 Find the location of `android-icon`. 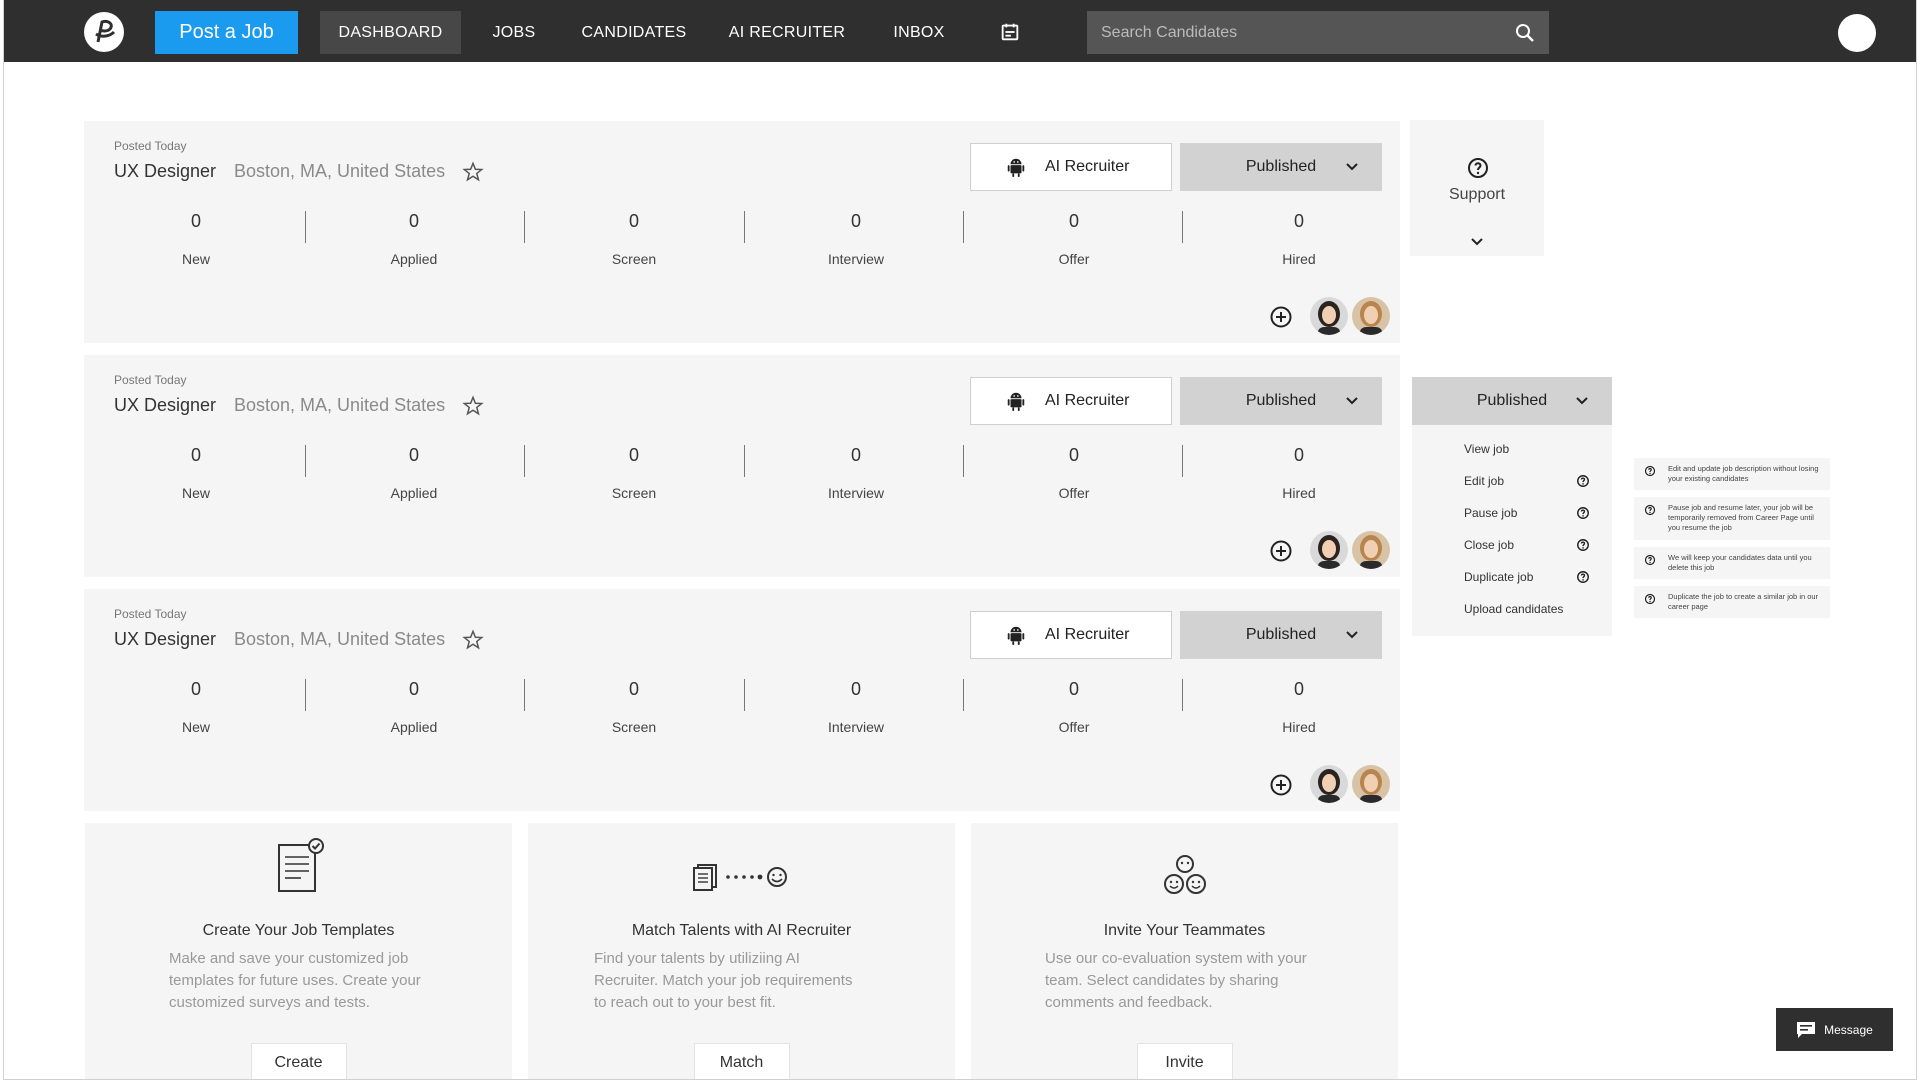

android-icon is located at coordinates (1016, 636).